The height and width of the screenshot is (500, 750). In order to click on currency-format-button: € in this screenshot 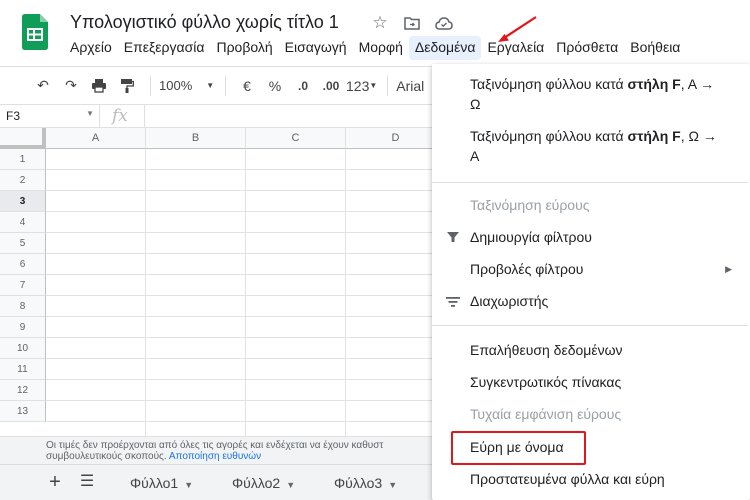, I will do `click(247, 86)`.